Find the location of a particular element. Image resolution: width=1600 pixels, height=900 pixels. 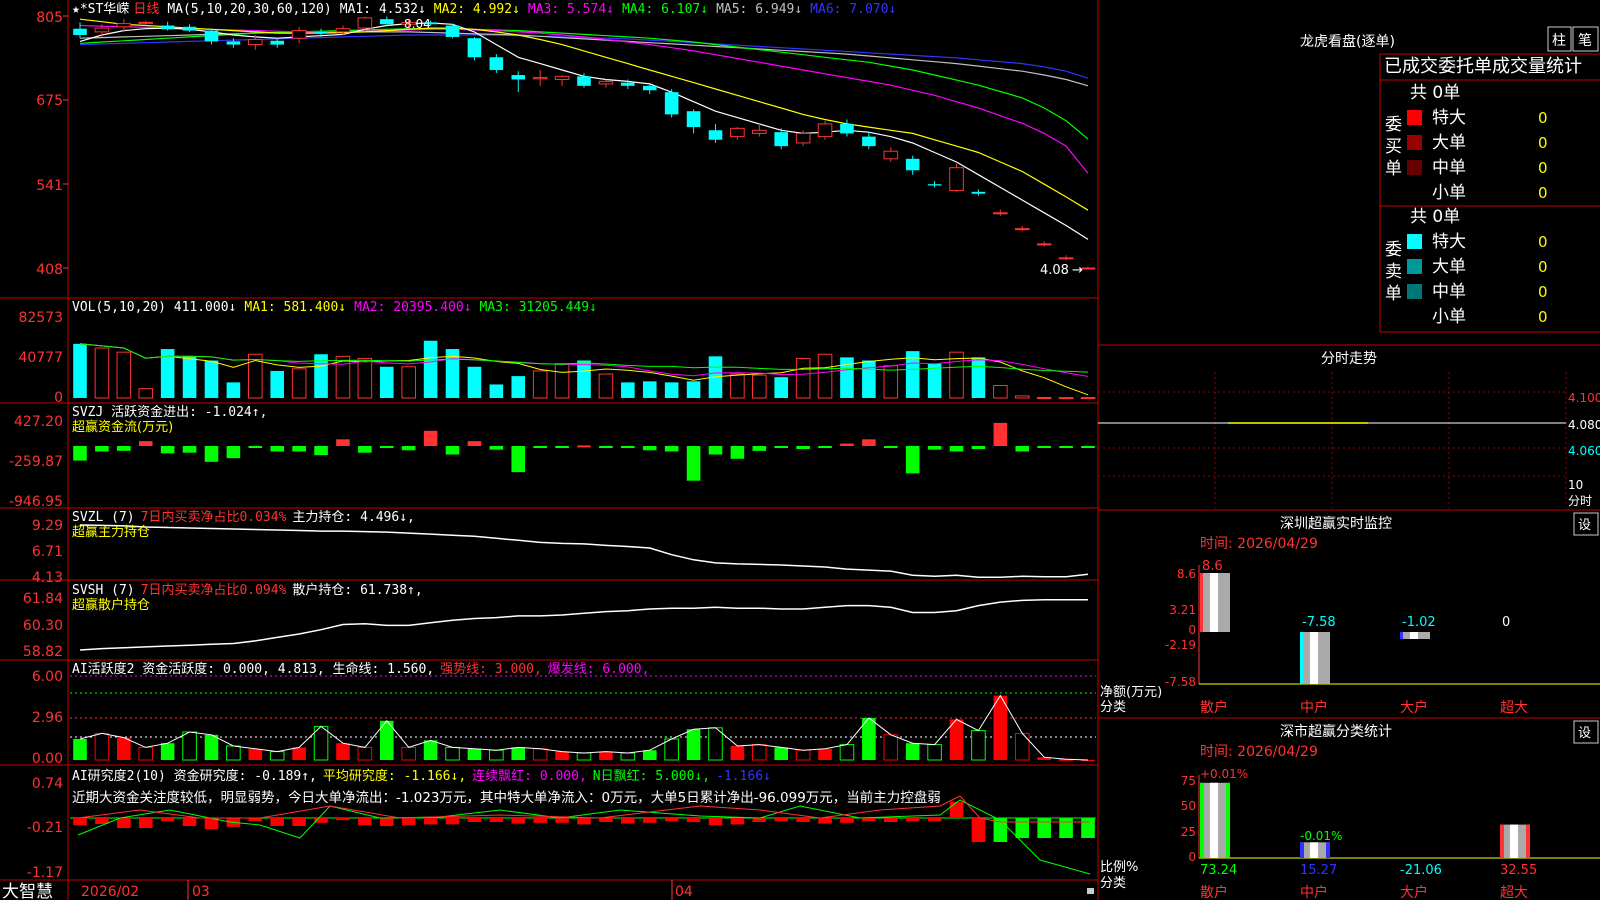

sz-monitor-tick: -7.58 is located at coordinates (1180, 682).